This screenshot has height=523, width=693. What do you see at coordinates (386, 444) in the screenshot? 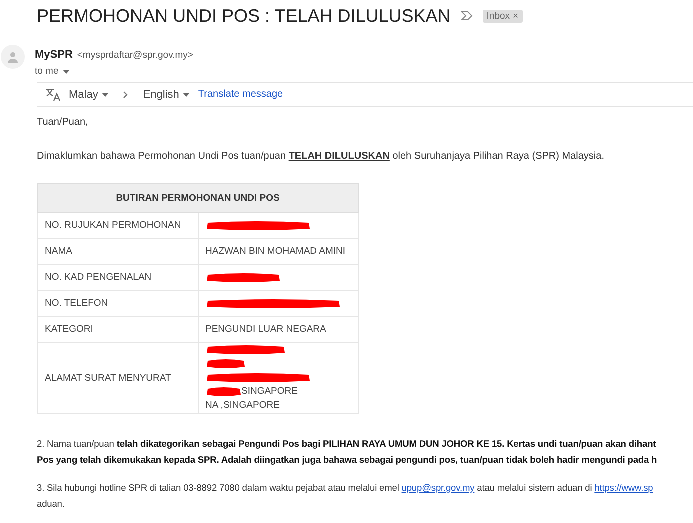
I see `body-text: telah dikategorikan sebagai Pengundi Pos bagi PILIHAN RAYA UMUM DUN JOHOR KE 15. Kertas undi tuan/puan akan dihant` at bounding box center [386, 444].